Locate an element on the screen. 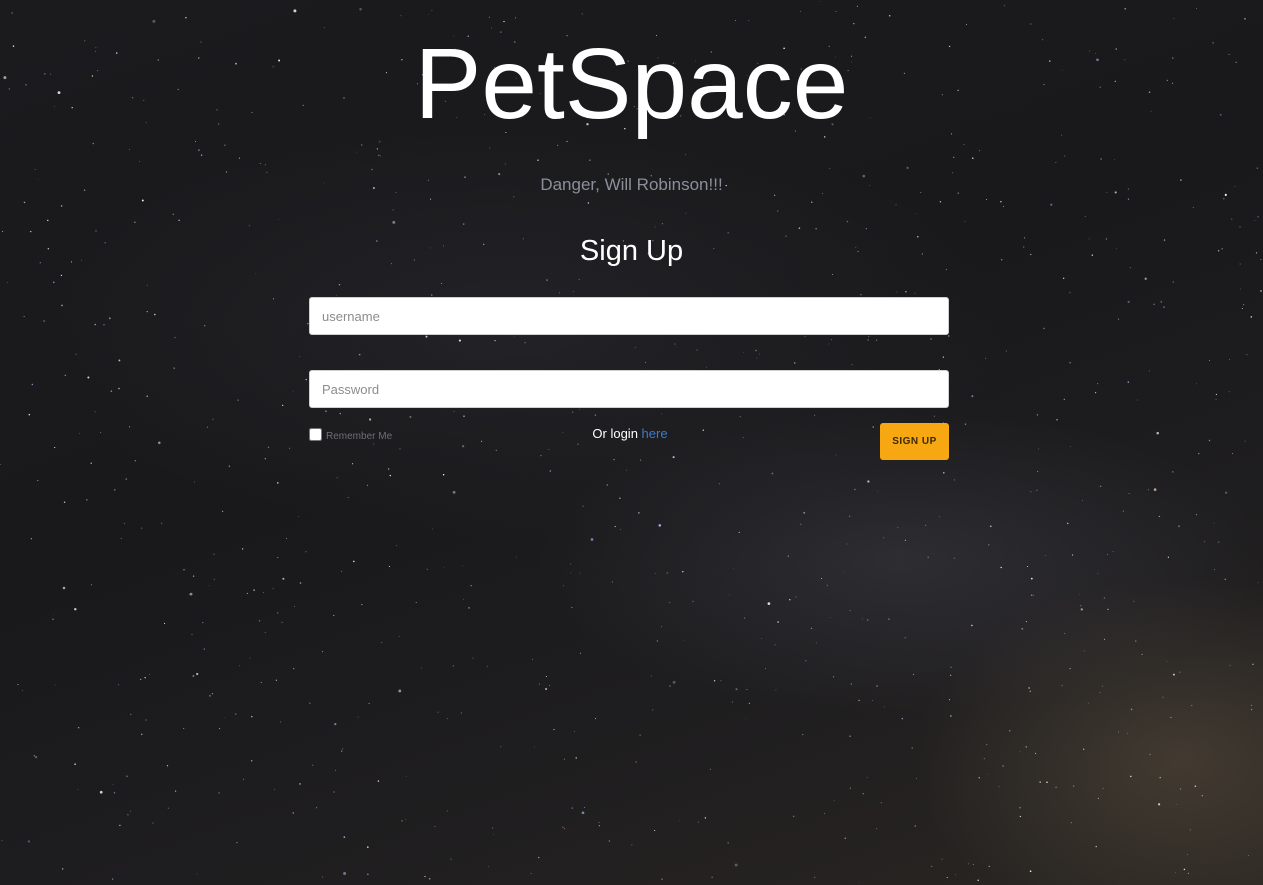  login-prompt: Or login here is located at coordinates (630, 433).